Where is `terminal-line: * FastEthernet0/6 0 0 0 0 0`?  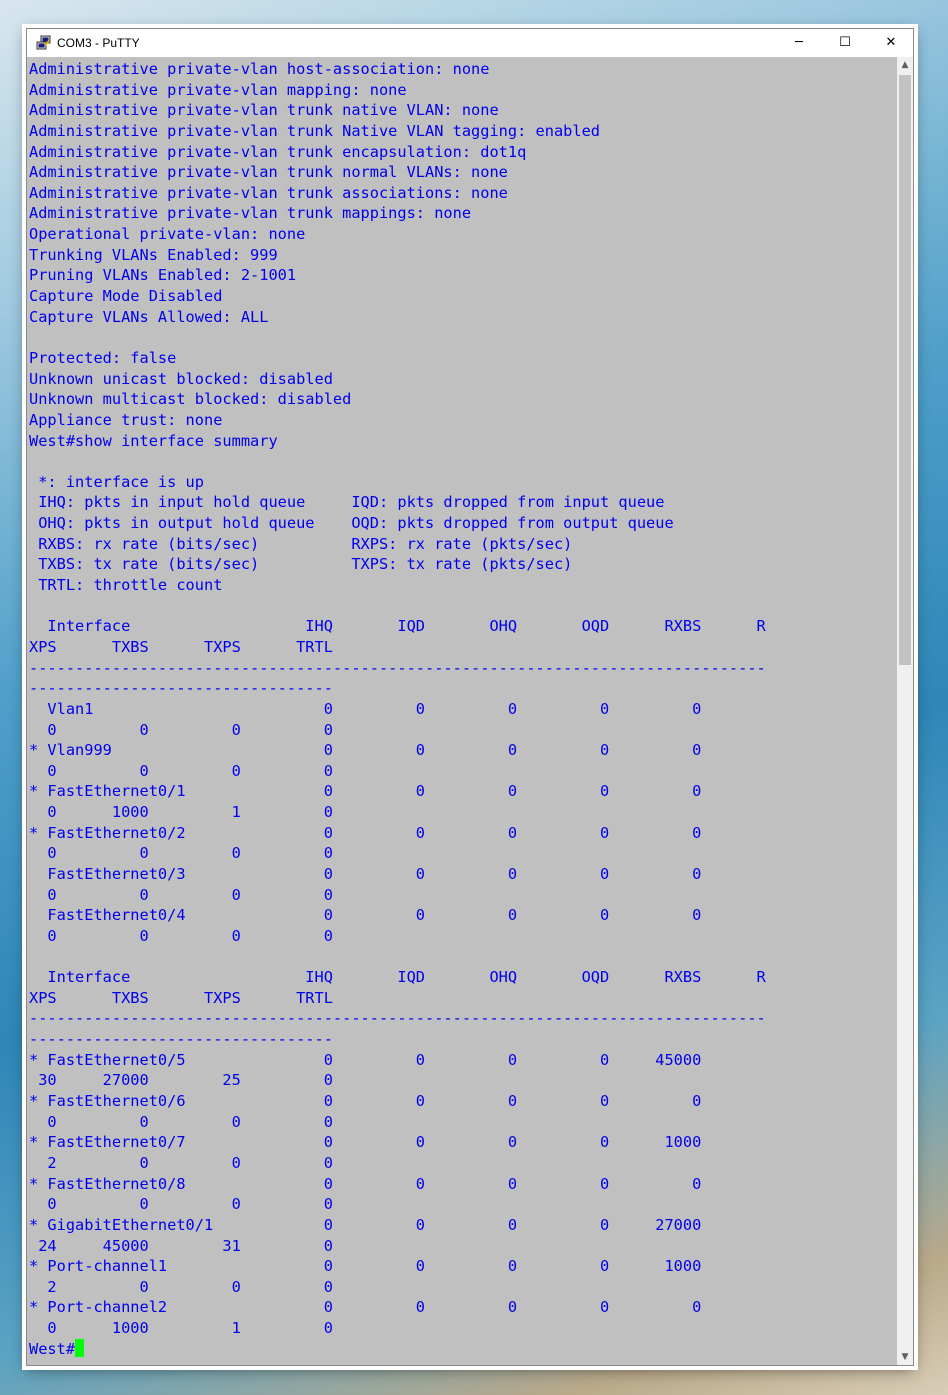
terminal-line: * FastEthernet0/6 0 0 0 0 0 is located at coordinates (365, 1101).